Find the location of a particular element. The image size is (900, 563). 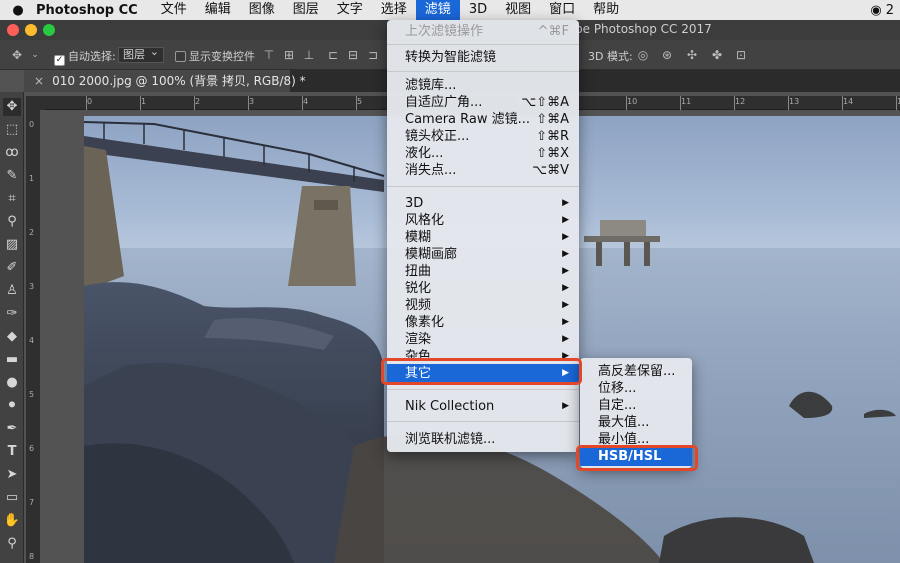

menu-item-lens-correction: 镜头校正... ⇧⌘R is located at coordinates (483, 136).